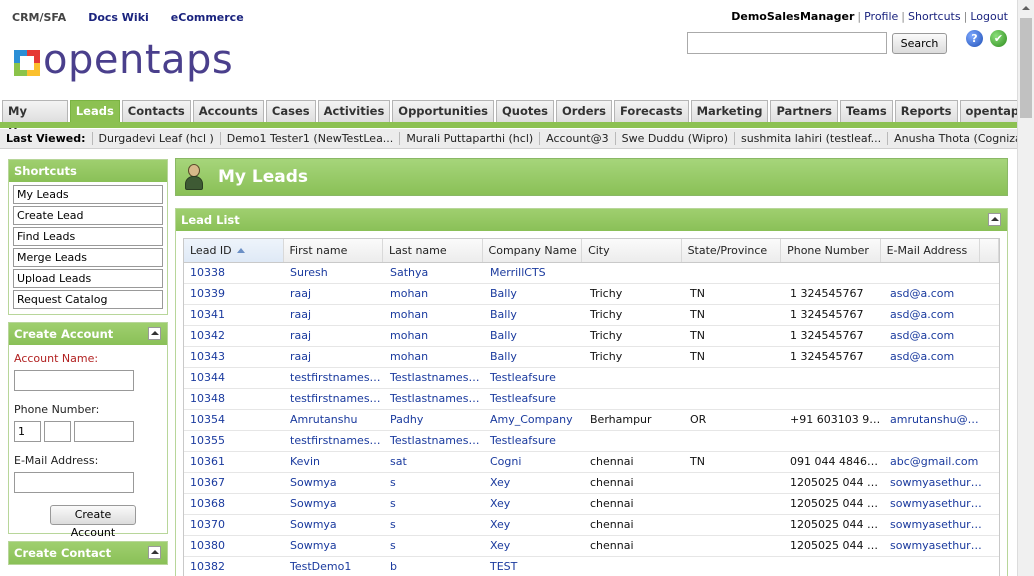  Describe the element at coordinates (1026, 8) in the screenshot. I see `scroll-up-arrow-icon` at that location.